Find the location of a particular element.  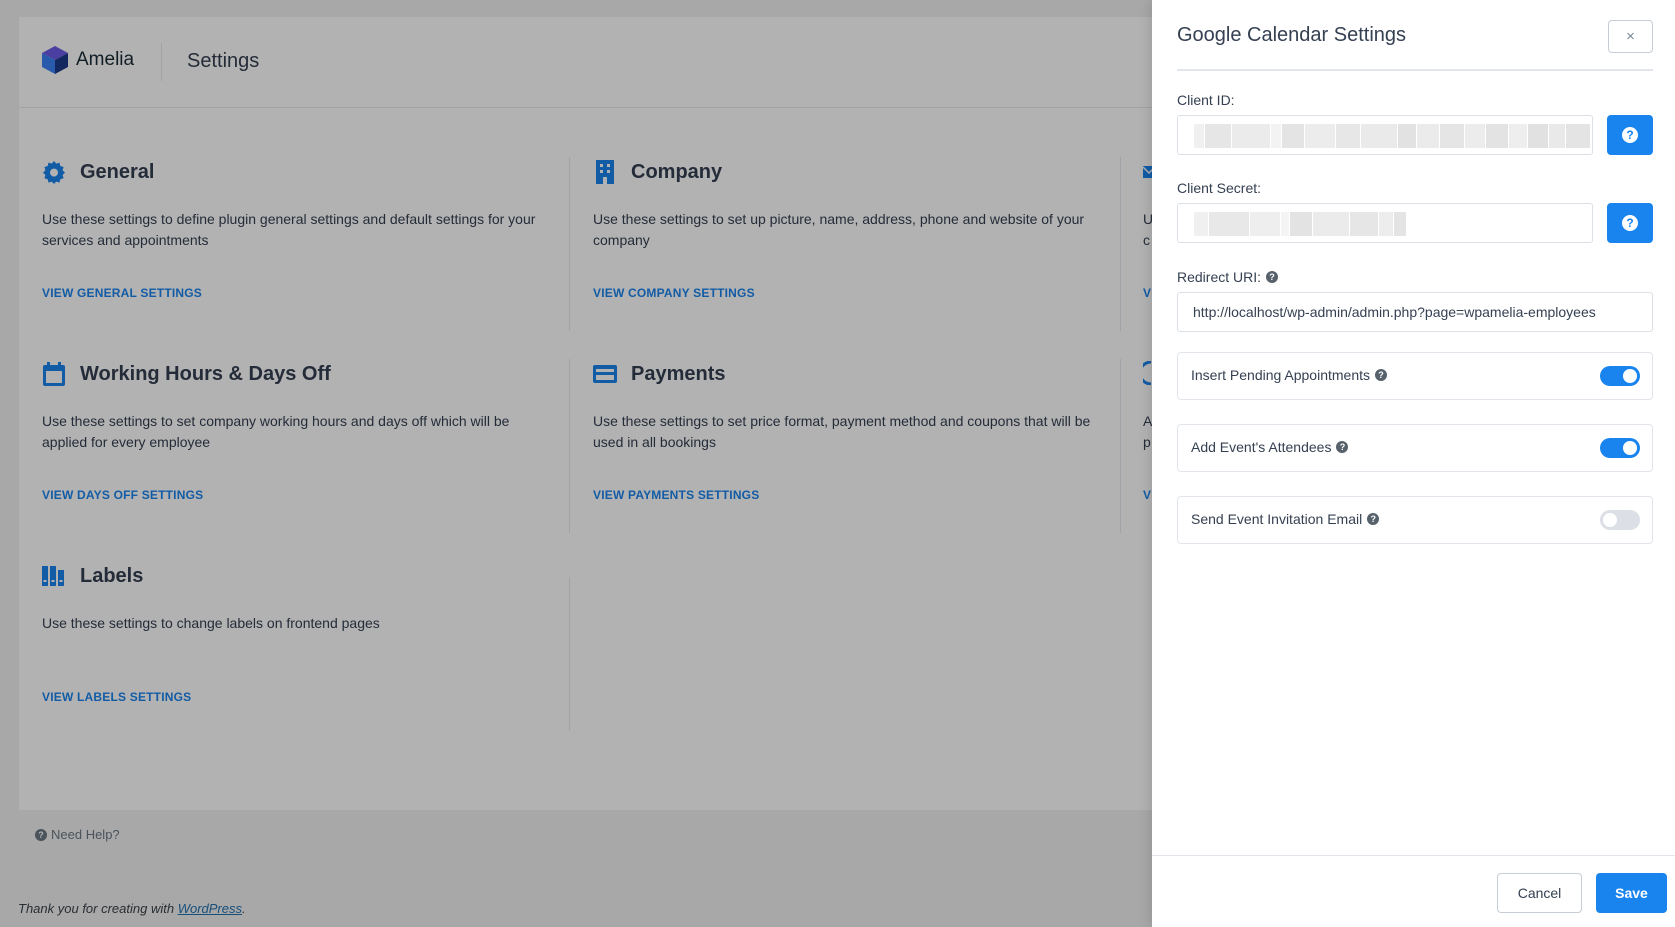

client-id-label-text: Client ID: is located at coordinates (1206, 100).